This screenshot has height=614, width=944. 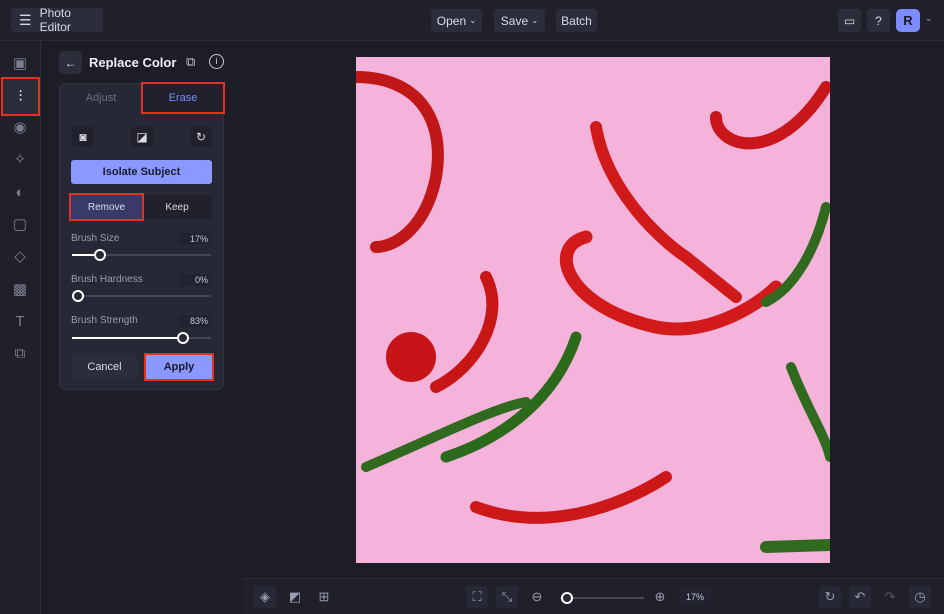 What do you see at coordinates (451, 20) in the screenshot?
I see `open-label: Open` at bounding box center [451, 20].